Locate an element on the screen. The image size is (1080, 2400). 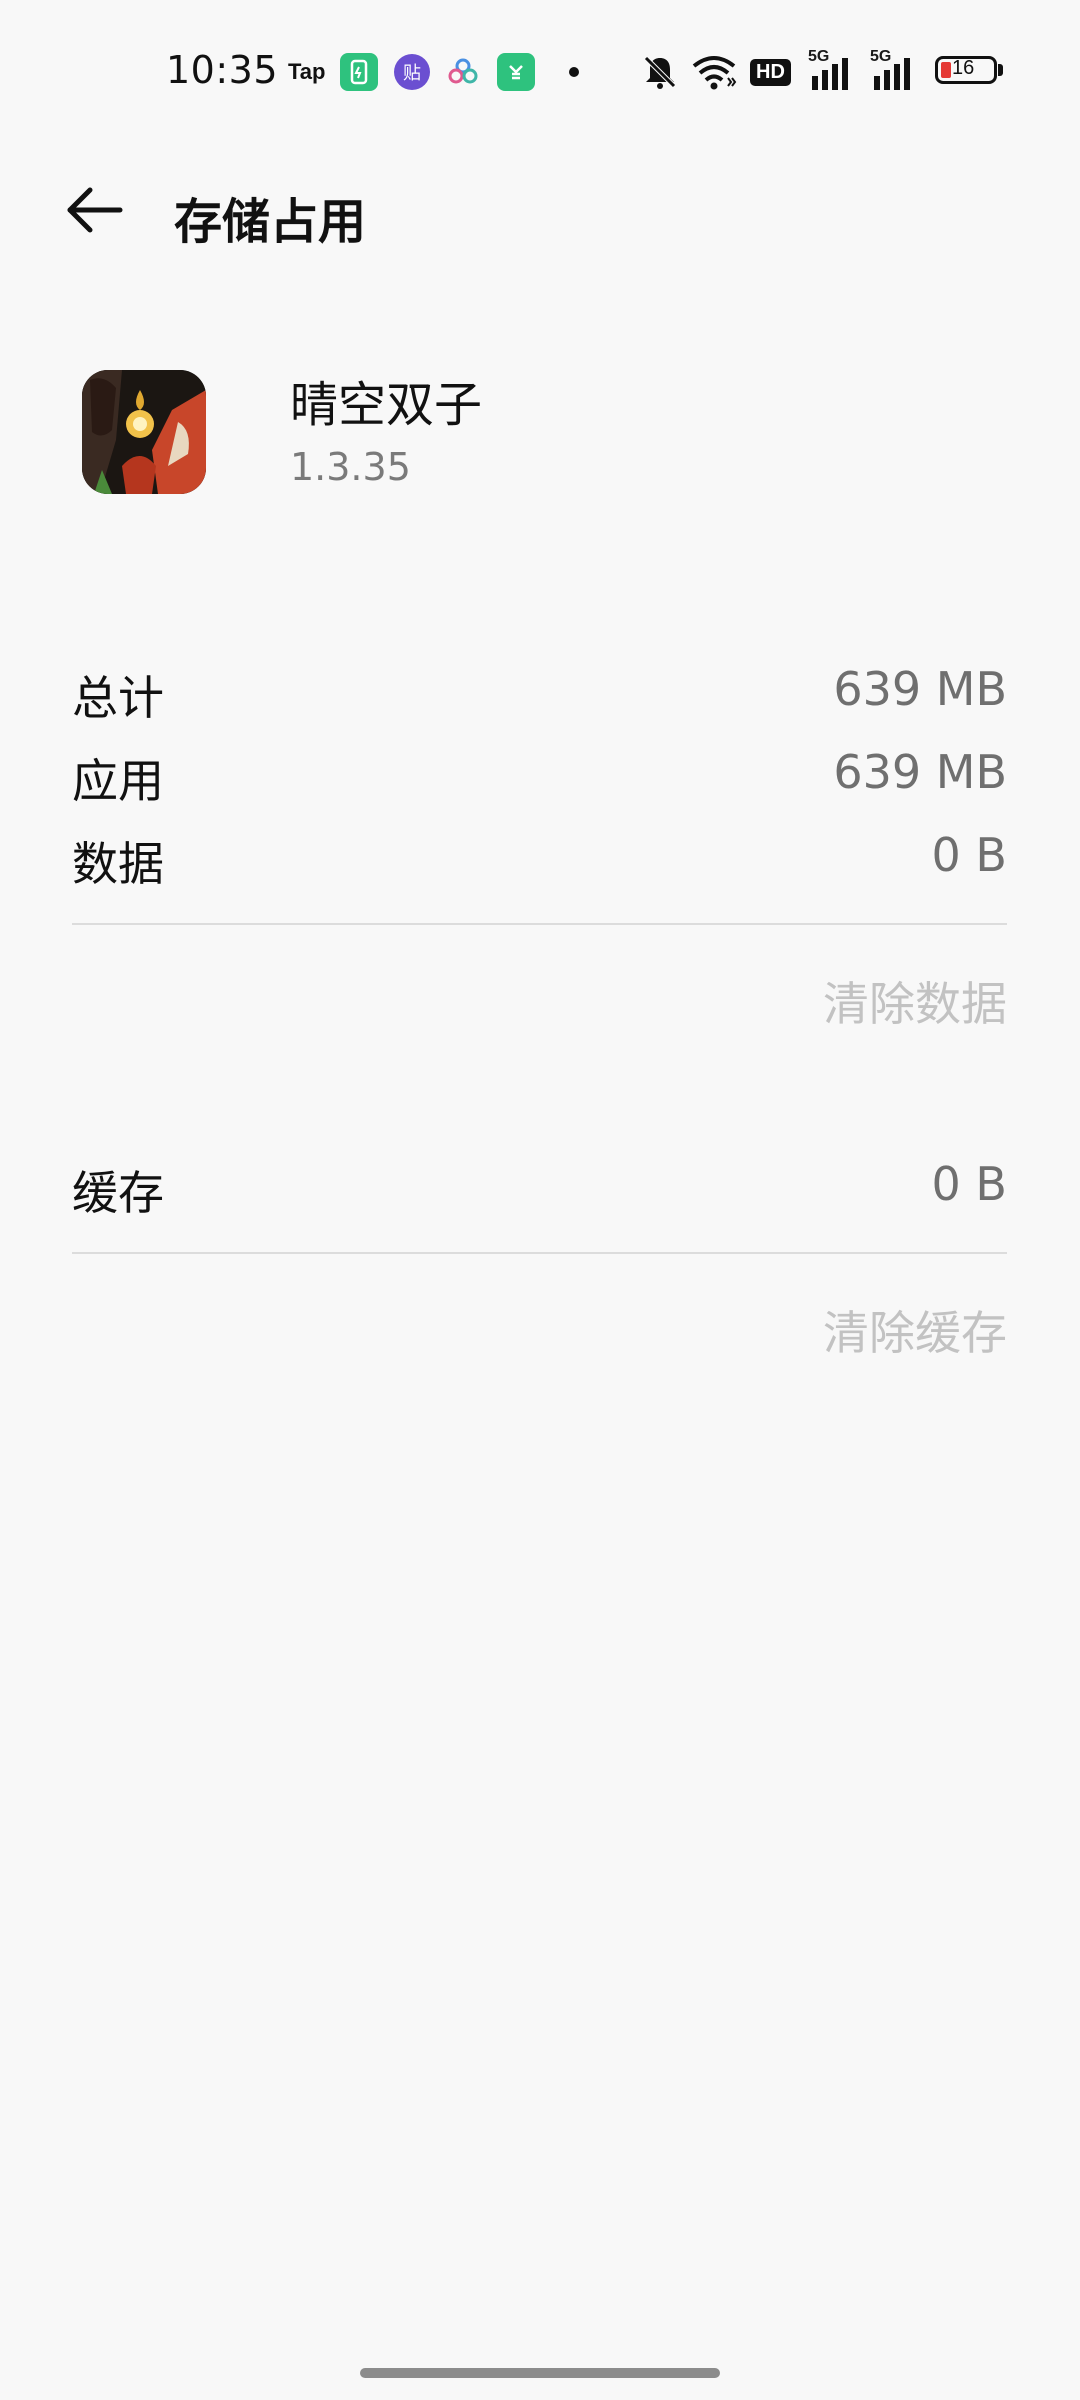
app-version: 1.3.35 is located at coordinates (350, 467).